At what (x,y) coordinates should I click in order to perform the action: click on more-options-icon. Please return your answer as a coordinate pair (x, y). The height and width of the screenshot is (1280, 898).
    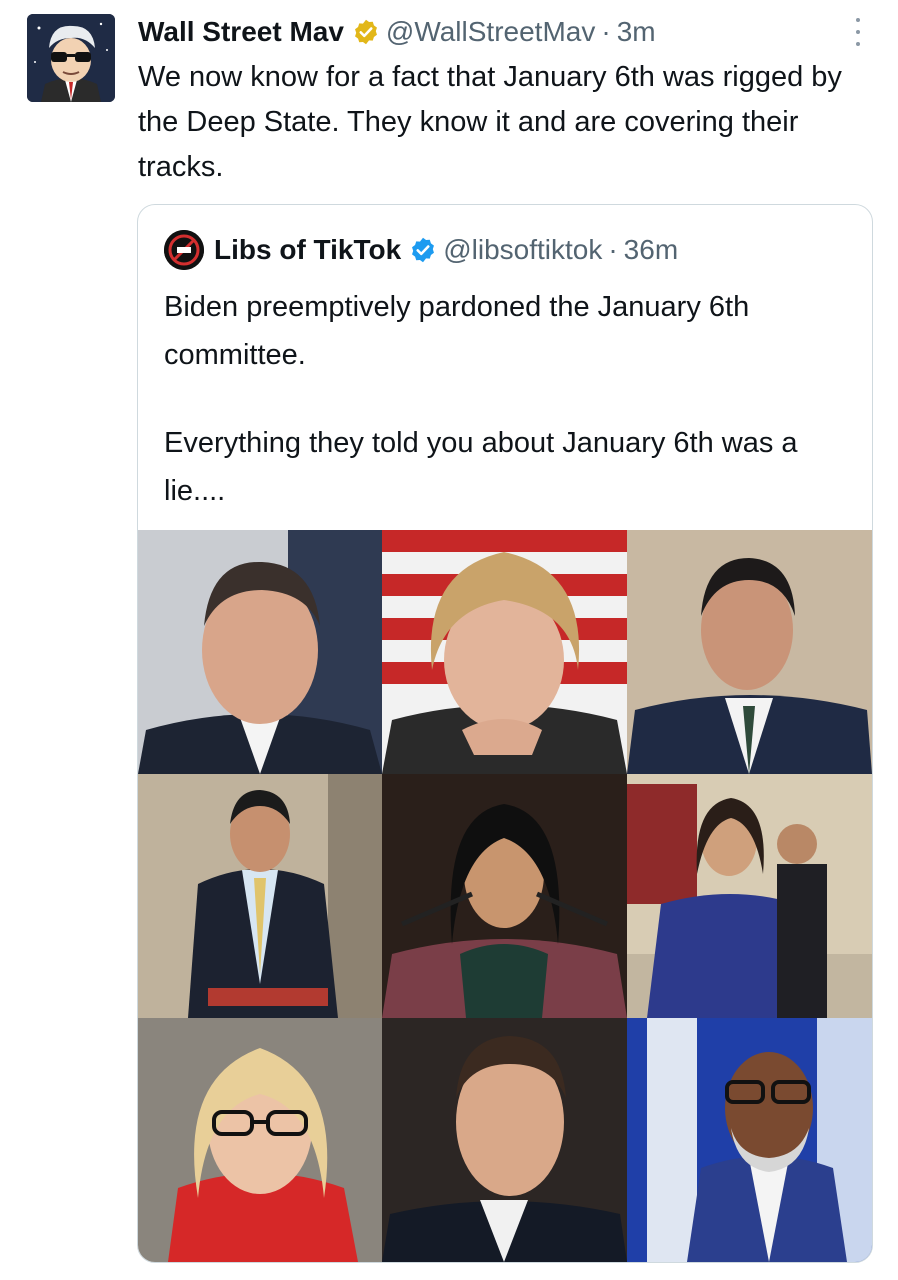
    Looking at the image, I should click on (858, 32).